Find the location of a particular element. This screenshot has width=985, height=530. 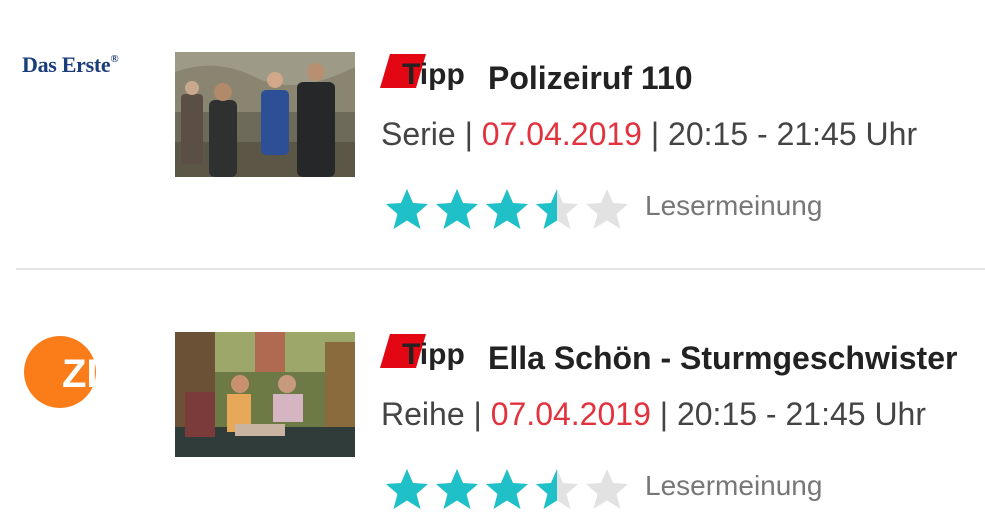

show-title: Polizeiruf 110 is located at coordinates (590, 78).